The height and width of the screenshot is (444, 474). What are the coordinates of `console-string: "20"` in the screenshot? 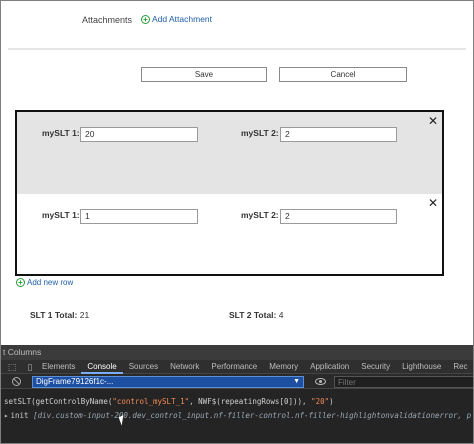 It's located at (320, 401).